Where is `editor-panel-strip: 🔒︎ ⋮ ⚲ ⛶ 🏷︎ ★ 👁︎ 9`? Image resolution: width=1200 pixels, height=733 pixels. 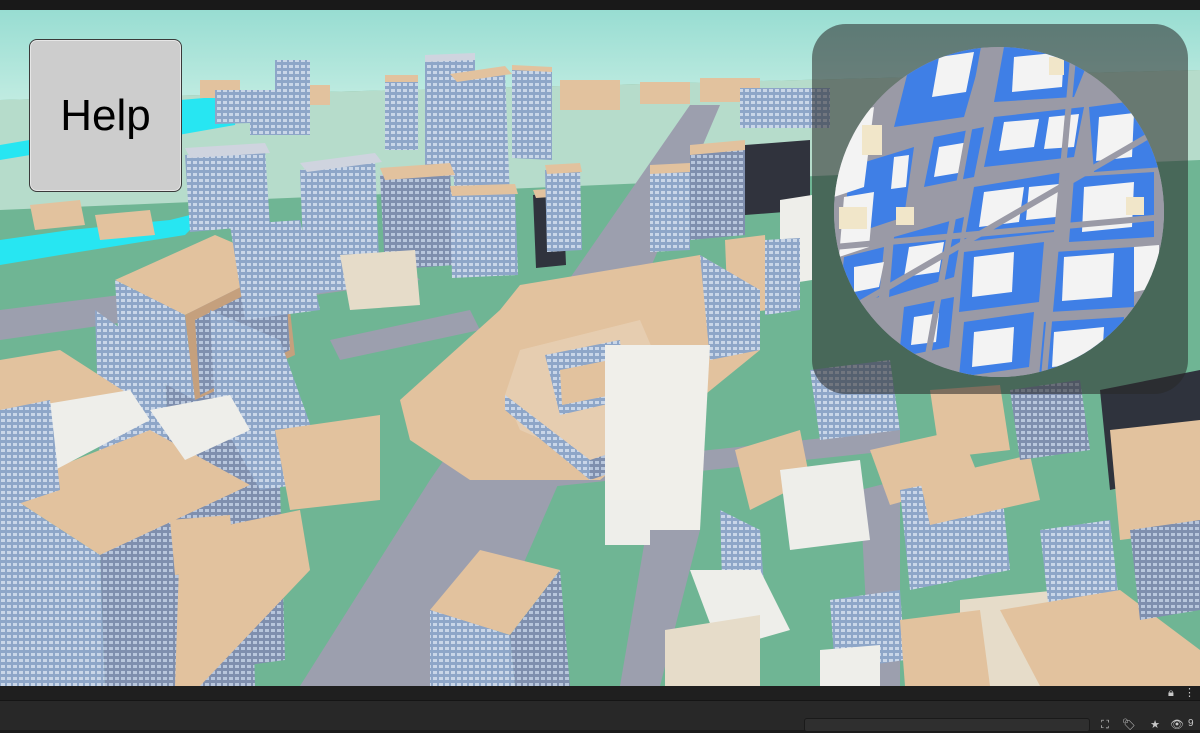 editor-panel-strip: 🔒︎ ⋮ ⚲ ⛶ 🏷︎ ★ 👁︎ 9 is located at coordinates (600, 709).